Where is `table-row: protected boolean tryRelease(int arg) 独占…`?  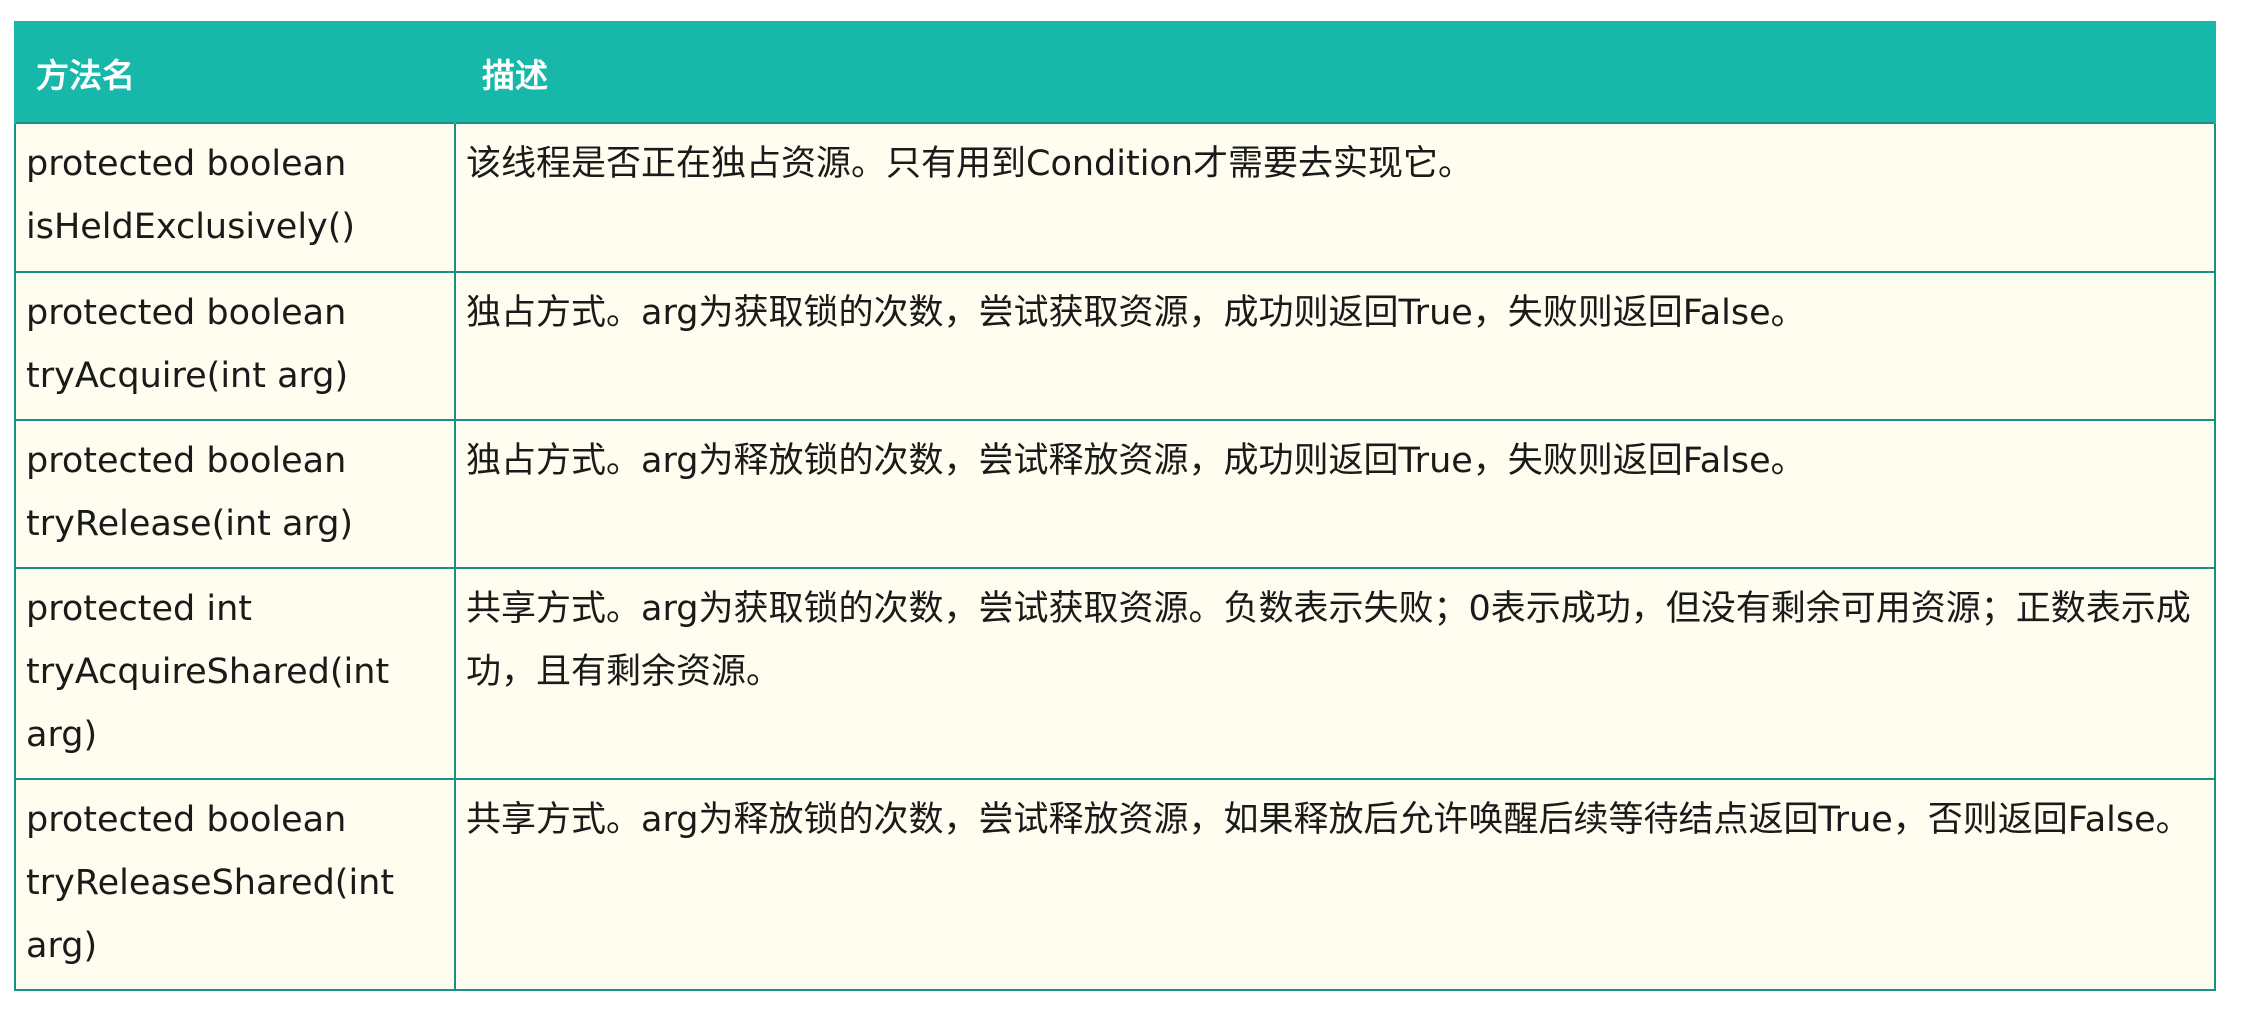
table-row: protected boolean tryRelease(int arg) 独占… is located at coordinates (1115, 494).